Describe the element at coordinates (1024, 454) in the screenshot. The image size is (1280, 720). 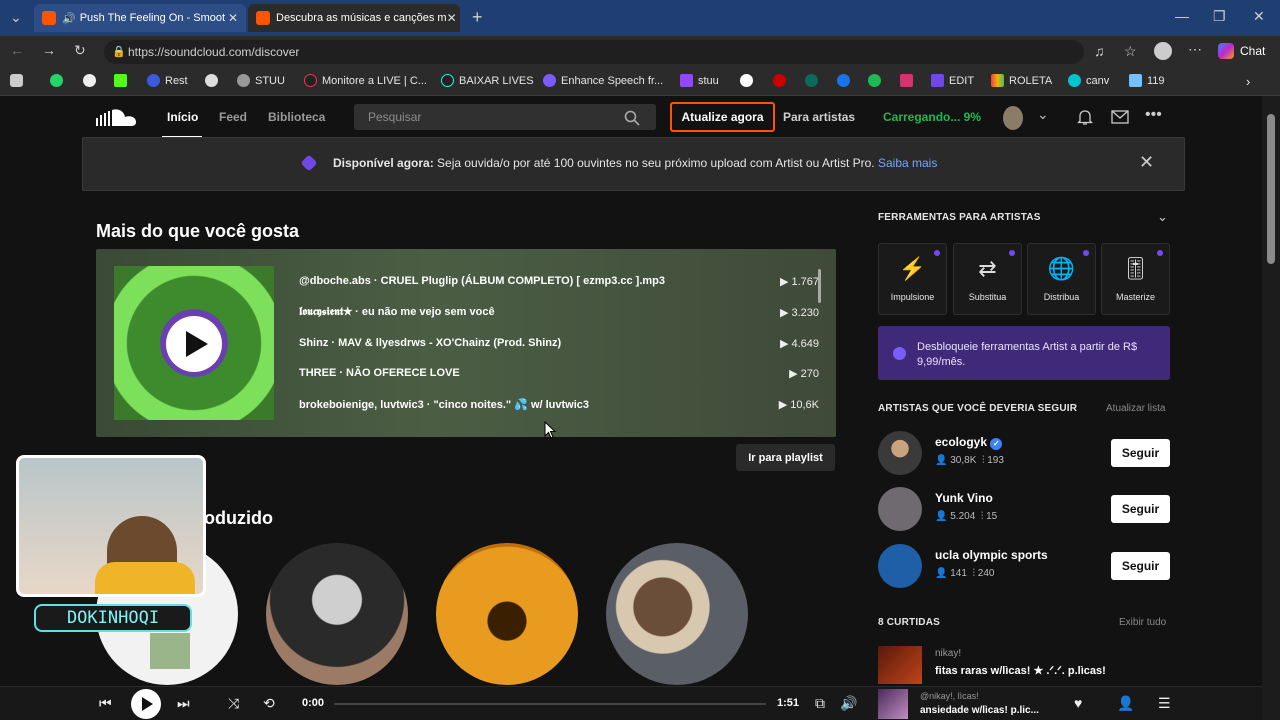
I see `artist-suggestion: ecologyk ✓ 👤 30,8K ⫶ 193 Seguir` at that location.